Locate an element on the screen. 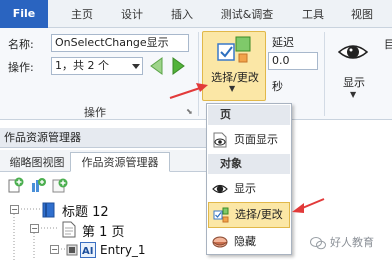  svg-text: AI is located at coordinates (87, 251).